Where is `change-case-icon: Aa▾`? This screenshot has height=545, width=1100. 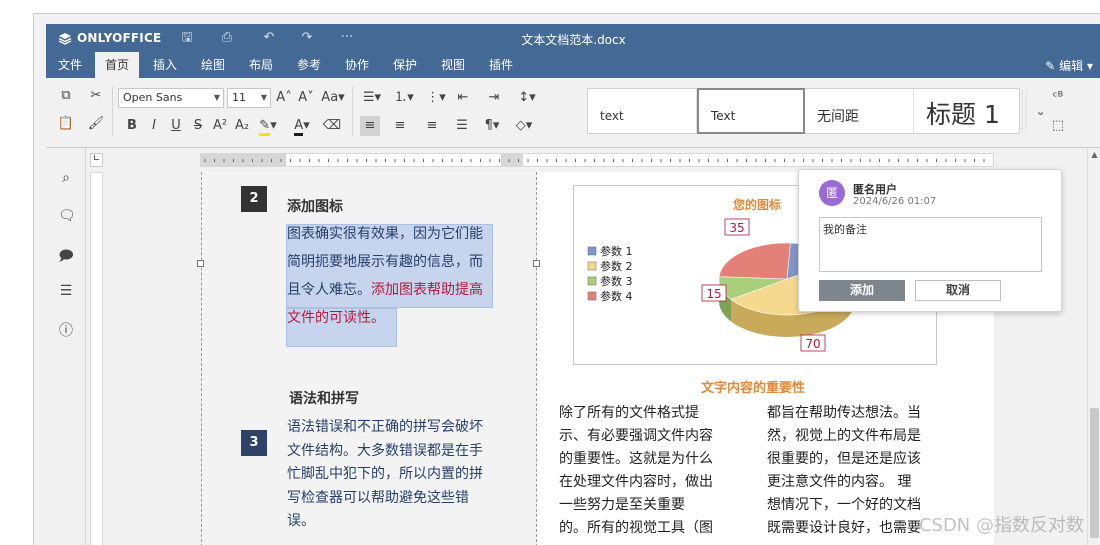
change-case-icon: Aa▾ is located at coordinates (333, 98).